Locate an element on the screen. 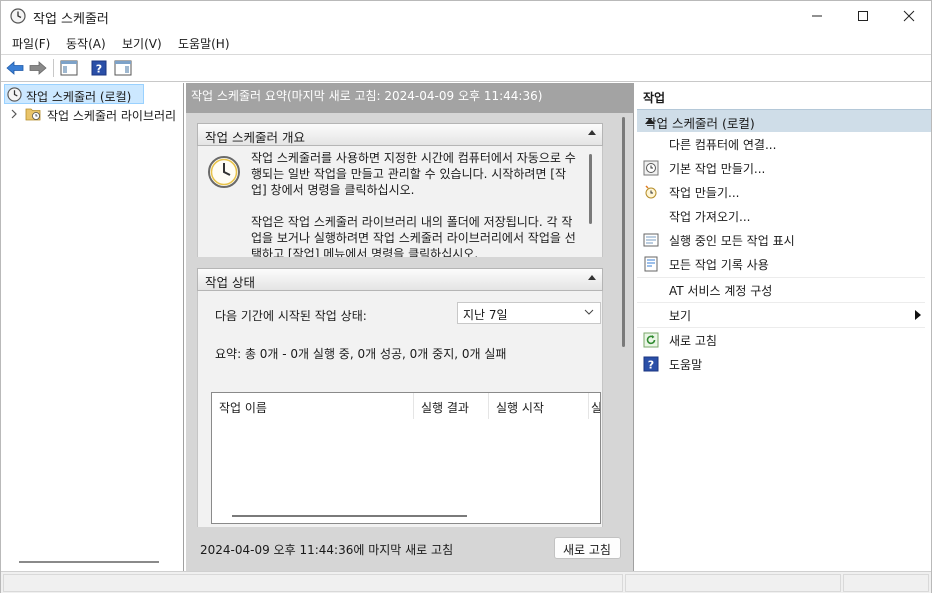 The width and height of the screenshot is (932, 593). period-label: 다음 기간에 시작된 작업 상태: is located at coordinates (291, 316).